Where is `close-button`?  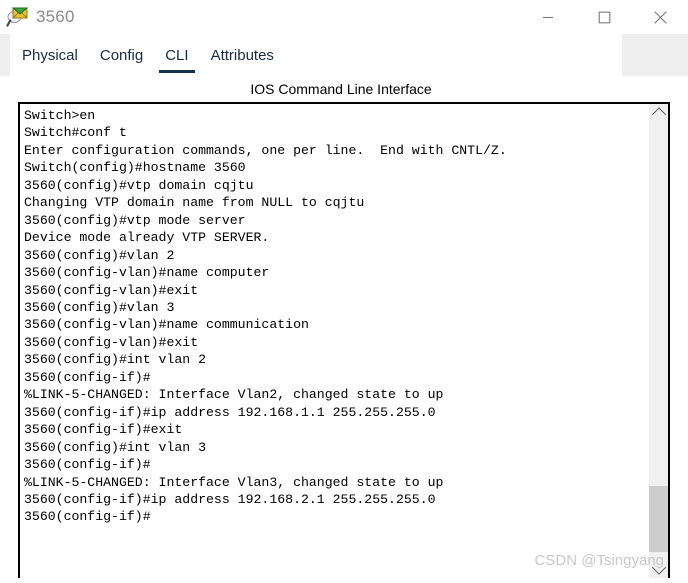 close-button is located at coordinates (660, 17).